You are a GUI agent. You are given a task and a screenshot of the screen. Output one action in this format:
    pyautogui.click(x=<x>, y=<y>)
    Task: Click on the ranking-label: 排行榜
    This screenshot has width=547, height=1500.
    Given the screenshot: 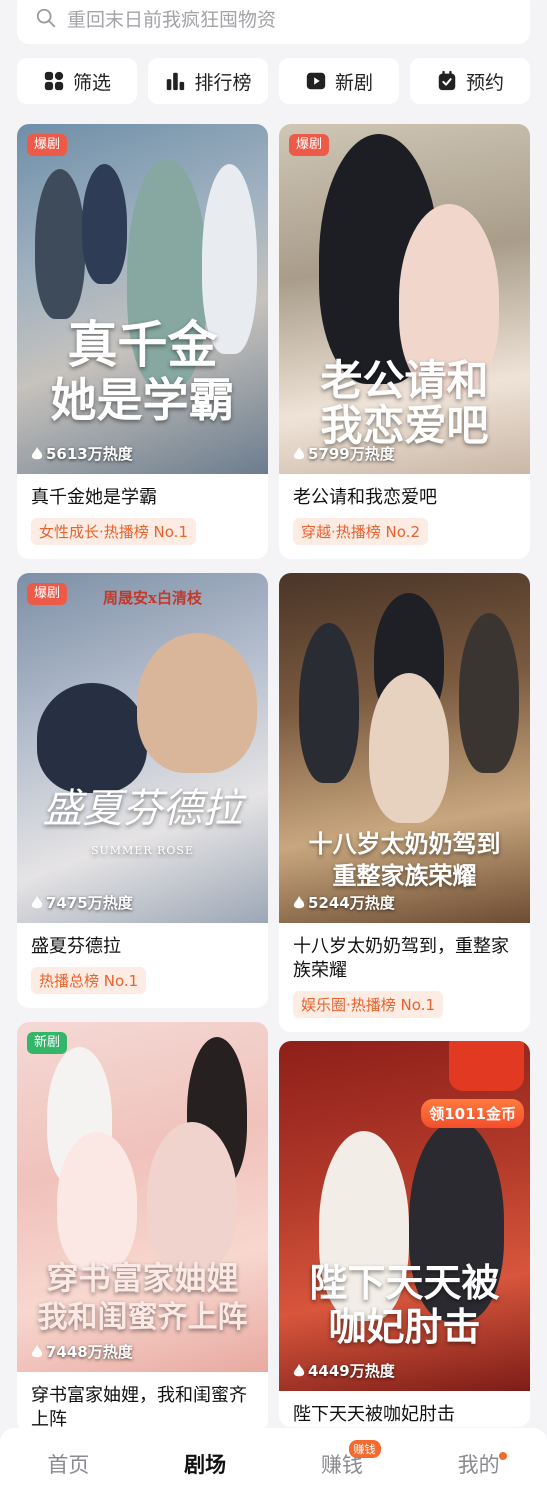 What is the action you would take?
    pyautogui.click(x=223, y=82)
    